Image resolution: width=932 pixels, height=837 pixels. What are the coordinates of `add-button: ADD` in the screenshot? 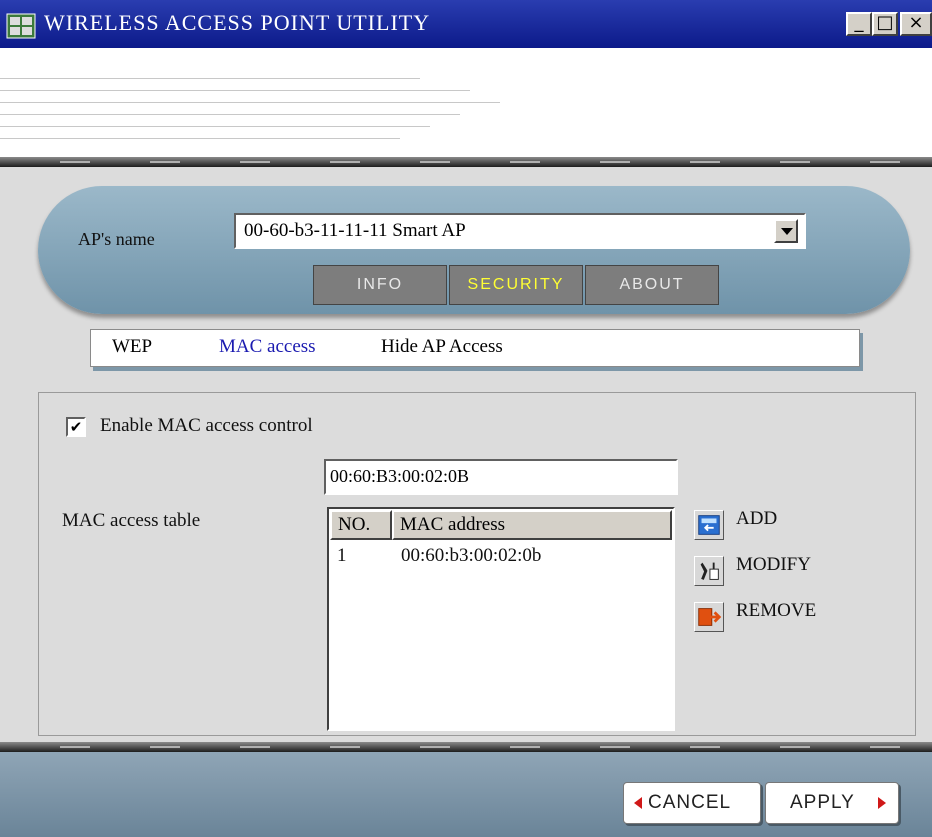 It's located at (784, 525).